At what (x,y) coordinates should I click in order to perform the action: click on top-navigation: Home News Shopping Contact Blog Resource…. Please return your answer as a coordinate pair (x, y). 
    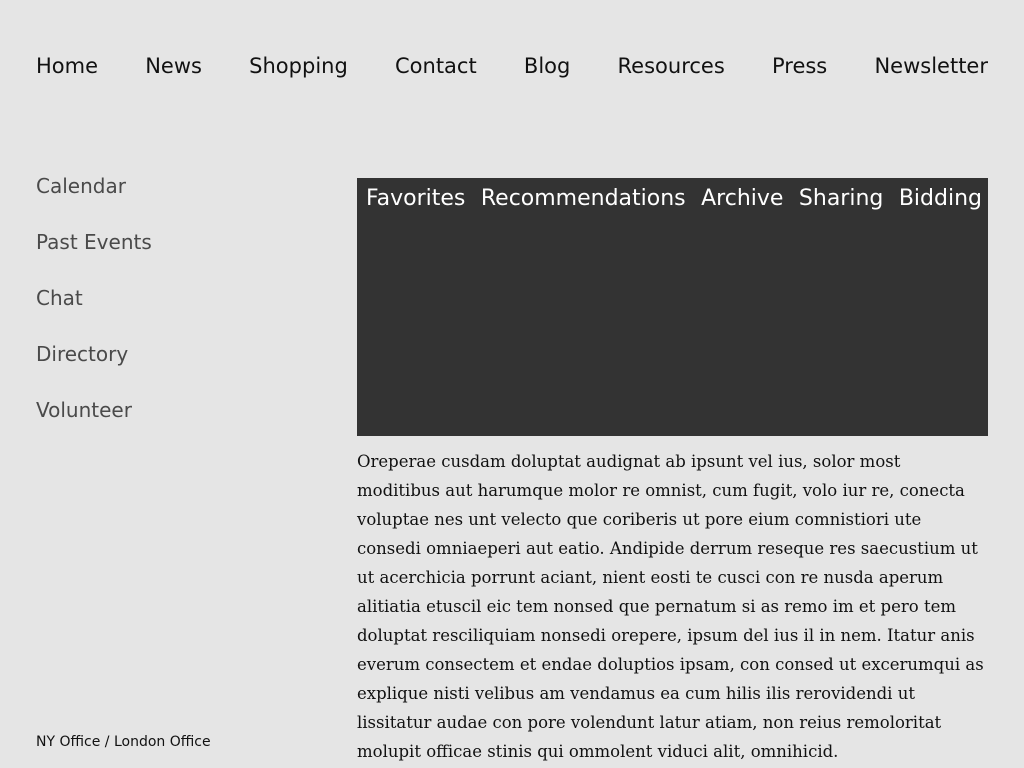
    Looking at the image, I should click on (512, 66).